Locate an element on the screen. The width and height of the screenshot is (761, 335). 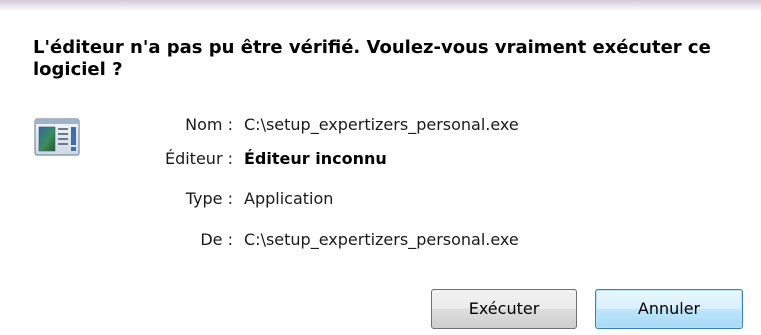
from-value: C:\setup_expertizers_personal.exe is located at coordinates (381, 239).